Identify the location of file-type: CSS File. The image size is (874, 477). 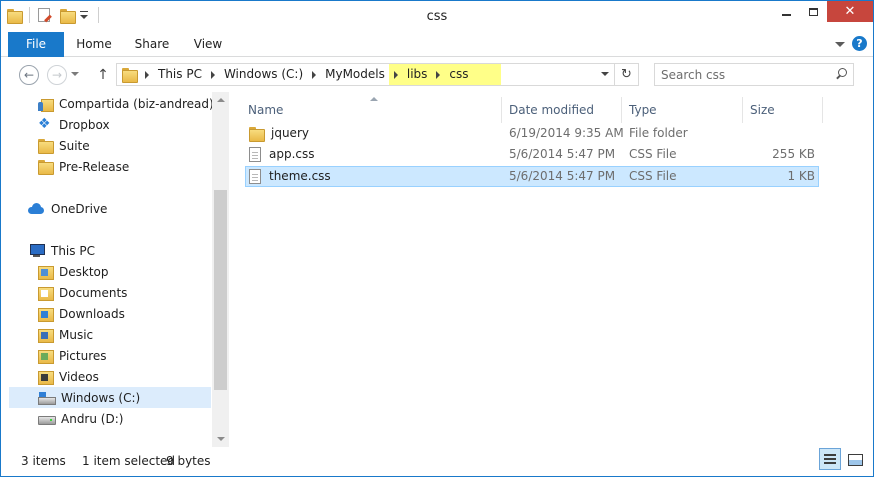
(653, 154).